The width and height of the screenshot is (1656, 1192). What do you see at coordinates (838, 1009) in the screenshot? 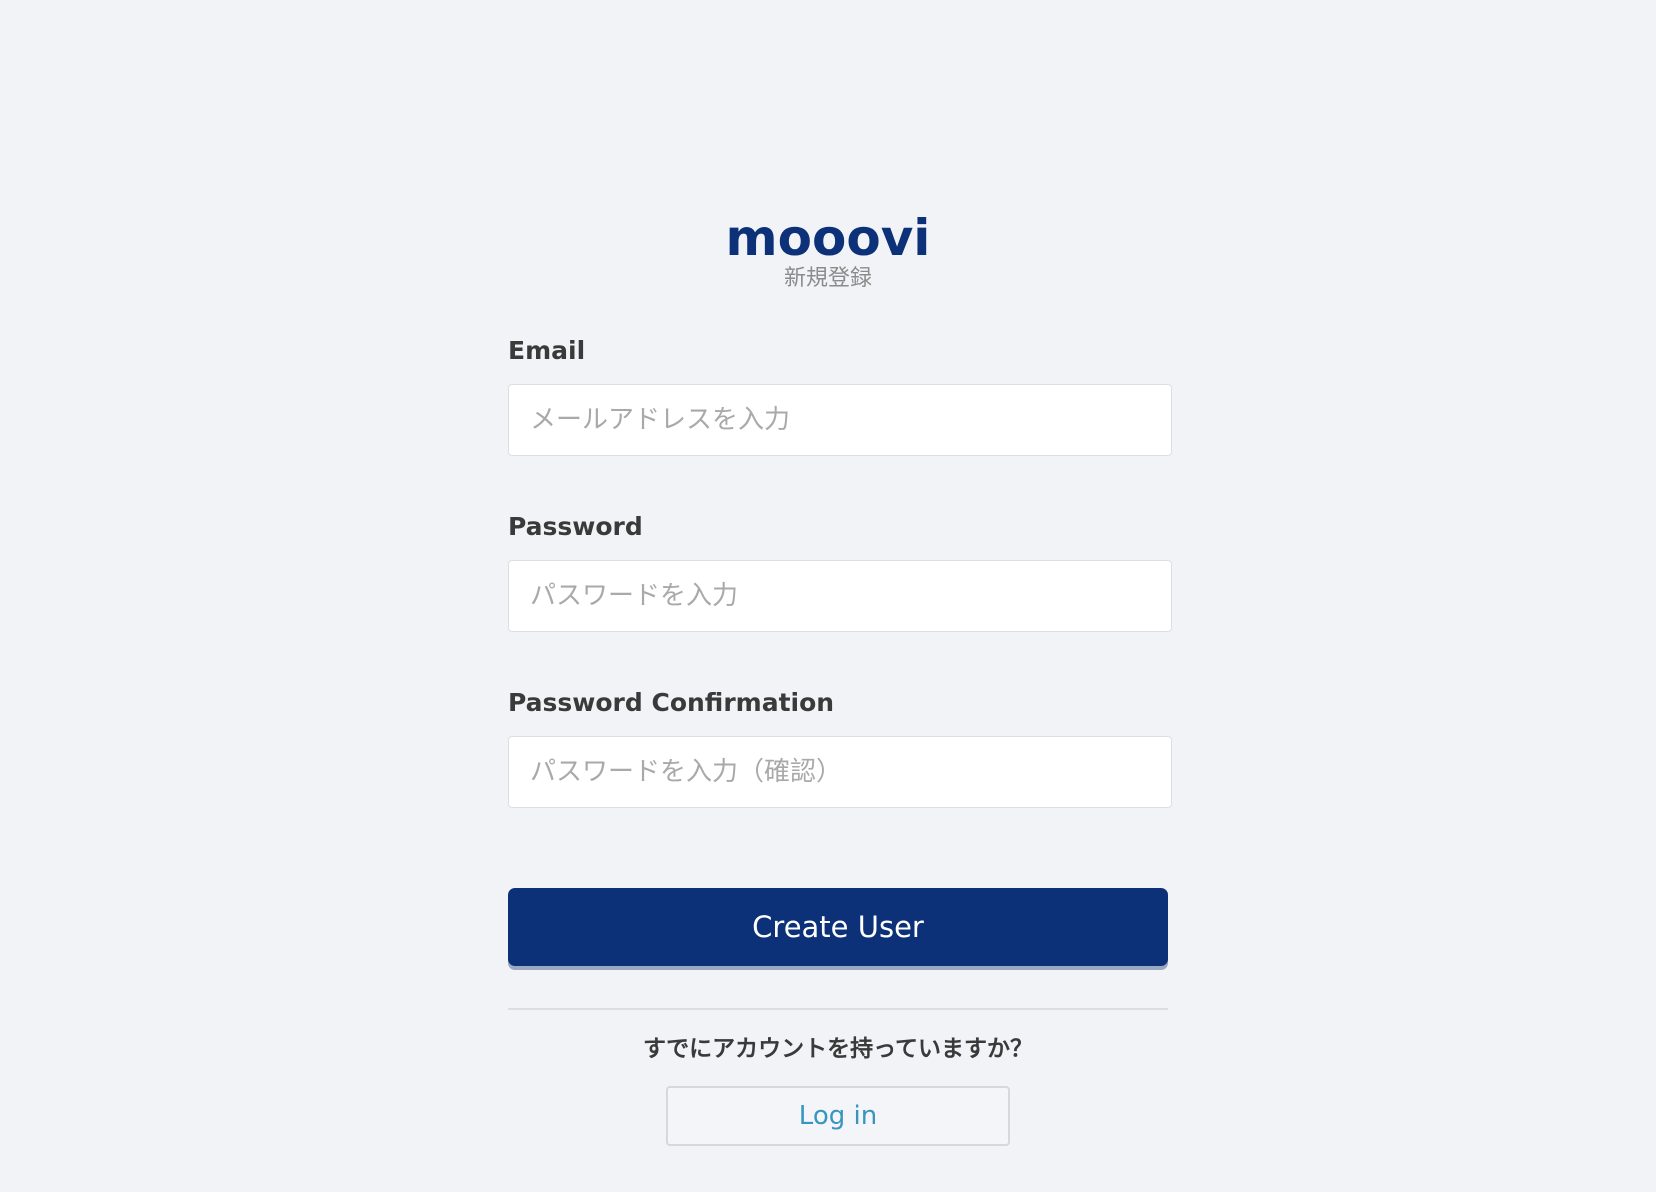
I see `divider` at bounding box center [838, 1009].